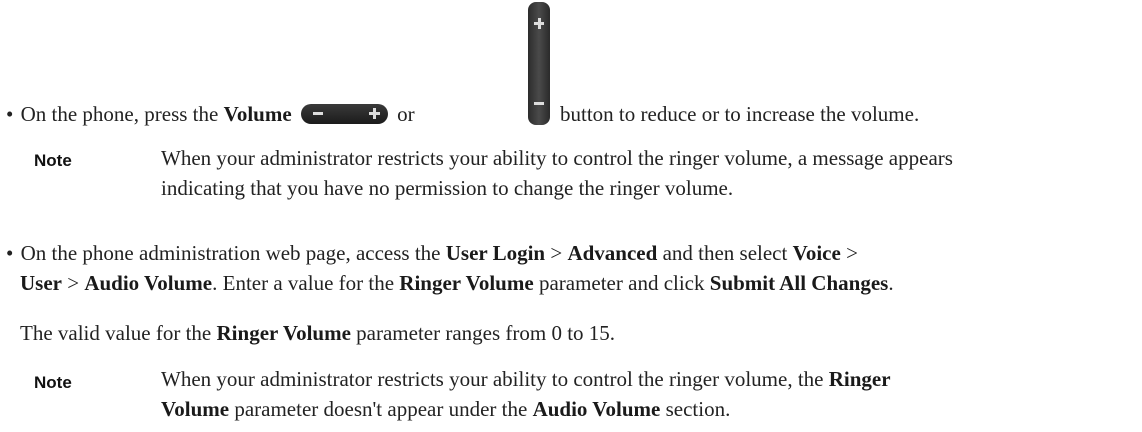 Image resolution: width=1142 pixels, height=432 pixels. What do you see at coordinates (612, 253) in the screenshot?
I see `advanced-label: Advanced` at bounding box center [612, 253].